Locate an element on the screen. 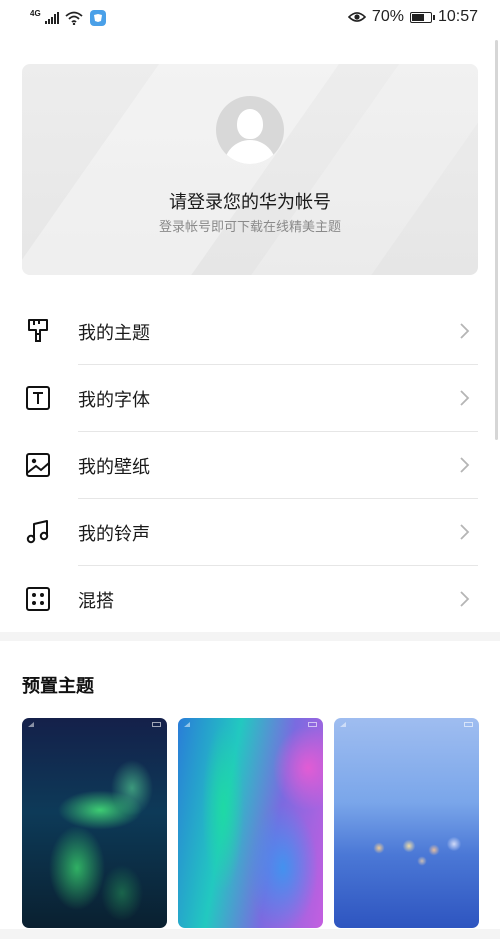  menu-item-my-ringtones: 我的铃声 is located at coordinates (250, 532).